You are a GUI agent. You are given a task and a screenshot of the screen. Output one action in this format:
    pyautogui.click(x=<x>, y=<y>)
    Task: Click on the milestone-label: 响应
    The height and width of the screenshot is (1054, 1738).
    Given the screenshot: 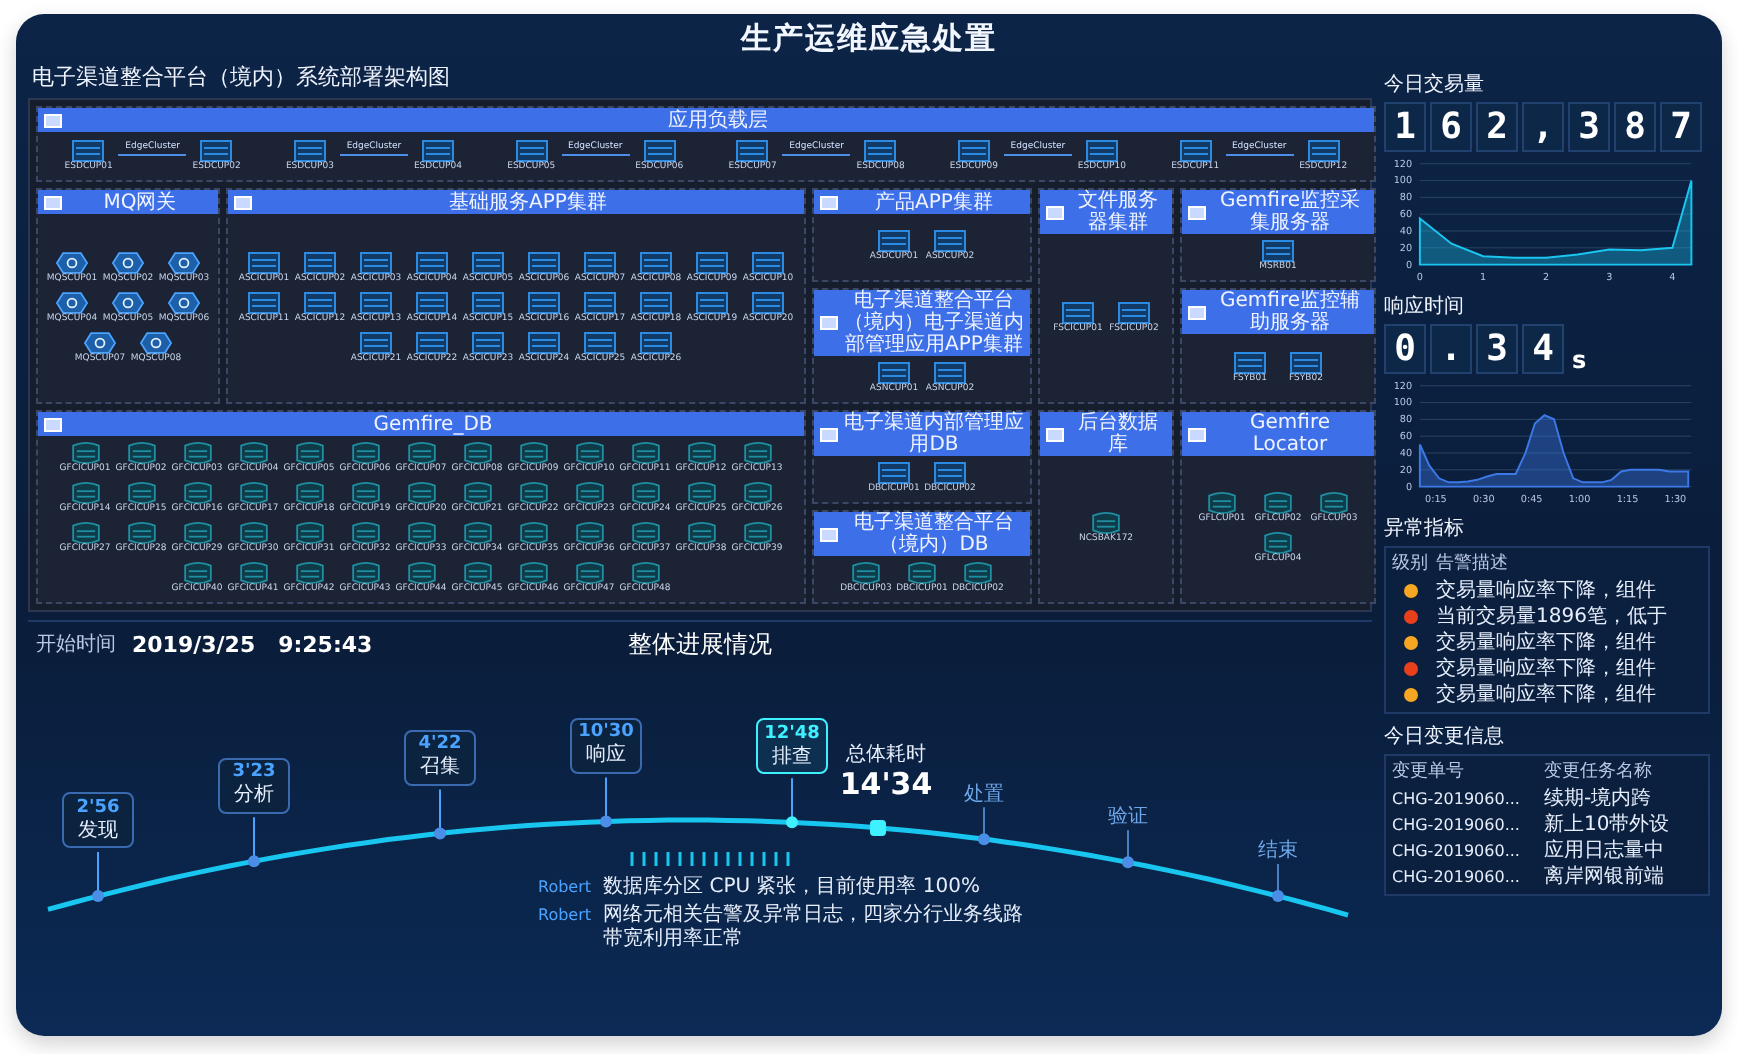 What is the action you would take?
    pyautogui.click(x=606, y=756)
    